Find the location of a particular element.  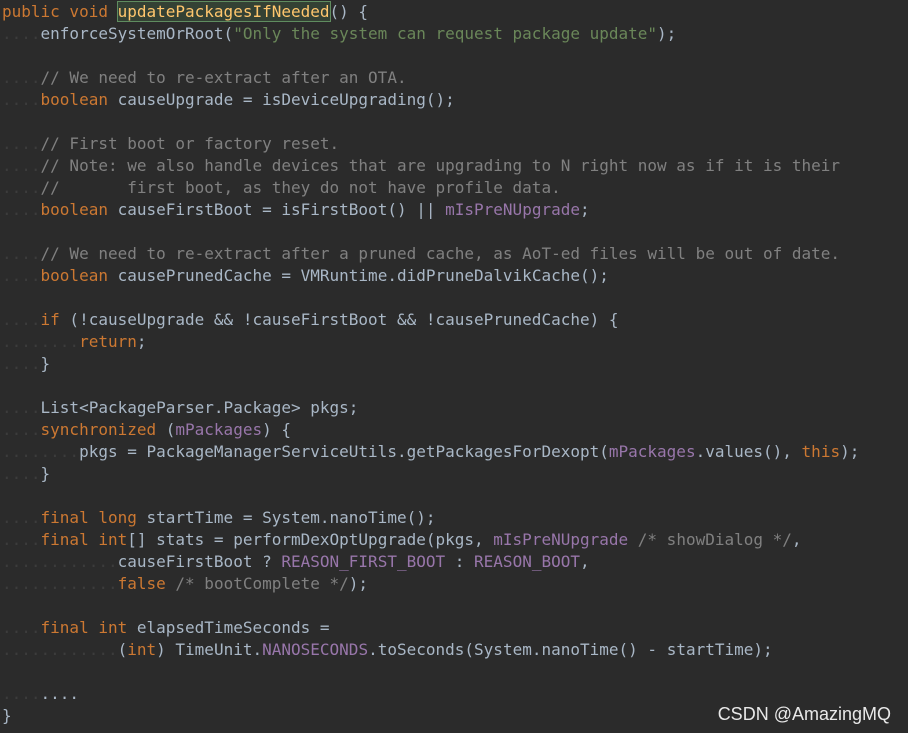

code-keyword: false is located at coordinates (141, 583).